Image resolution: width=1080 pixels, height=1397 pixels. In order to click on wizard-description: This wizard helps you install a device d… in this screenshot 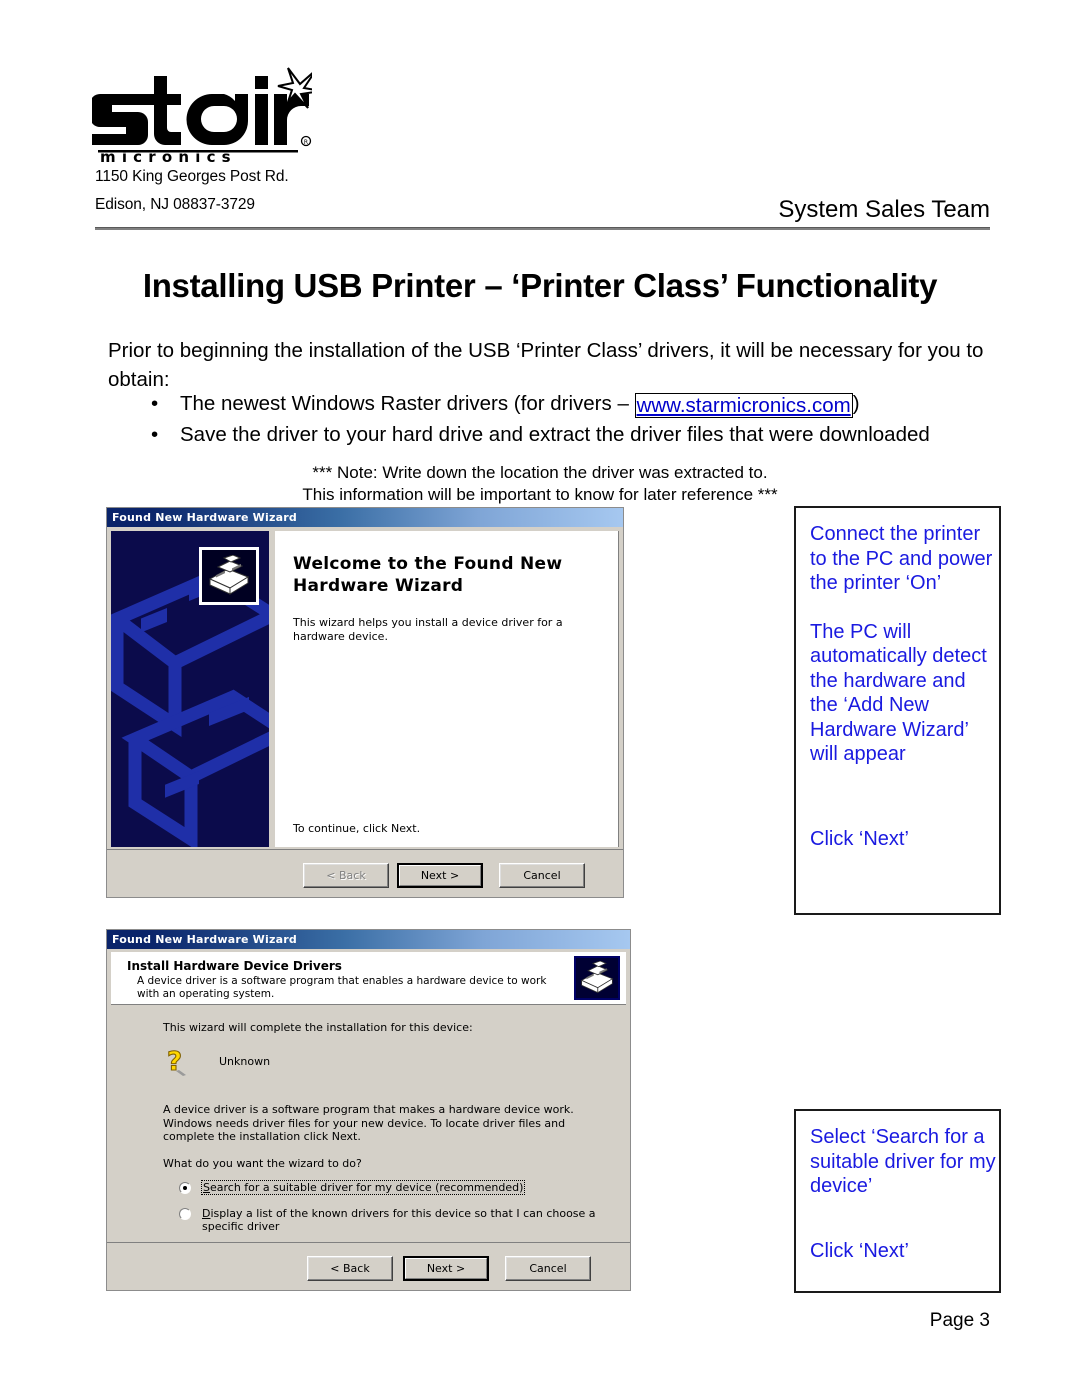, I will do `click(428, 629)`.